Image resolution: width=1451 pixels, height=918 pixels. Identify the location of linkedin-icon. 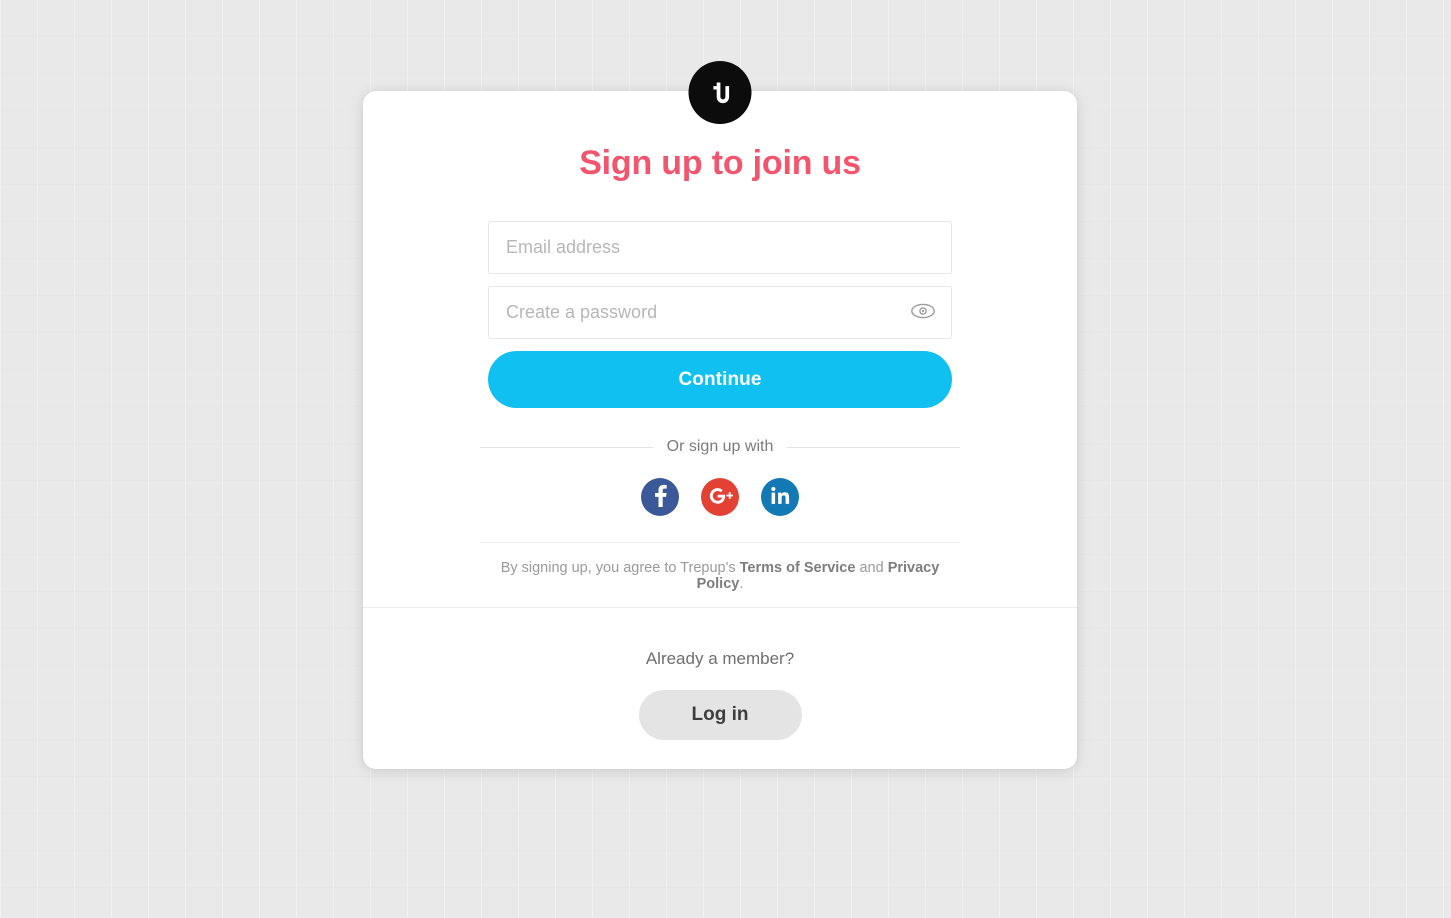
(780, 497).